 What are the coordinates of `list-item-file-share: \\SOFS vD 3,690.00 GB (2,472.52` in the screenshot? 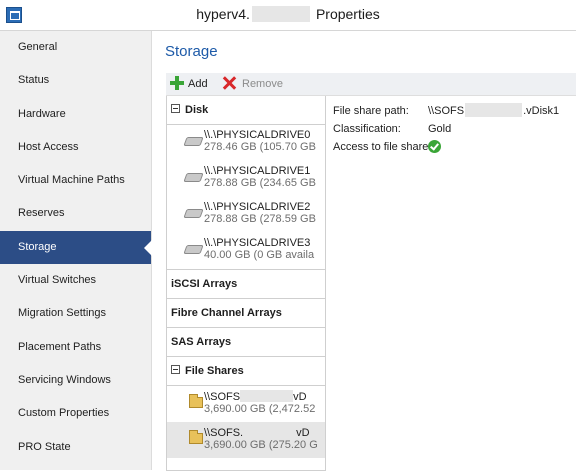 It's located at (246, 404).